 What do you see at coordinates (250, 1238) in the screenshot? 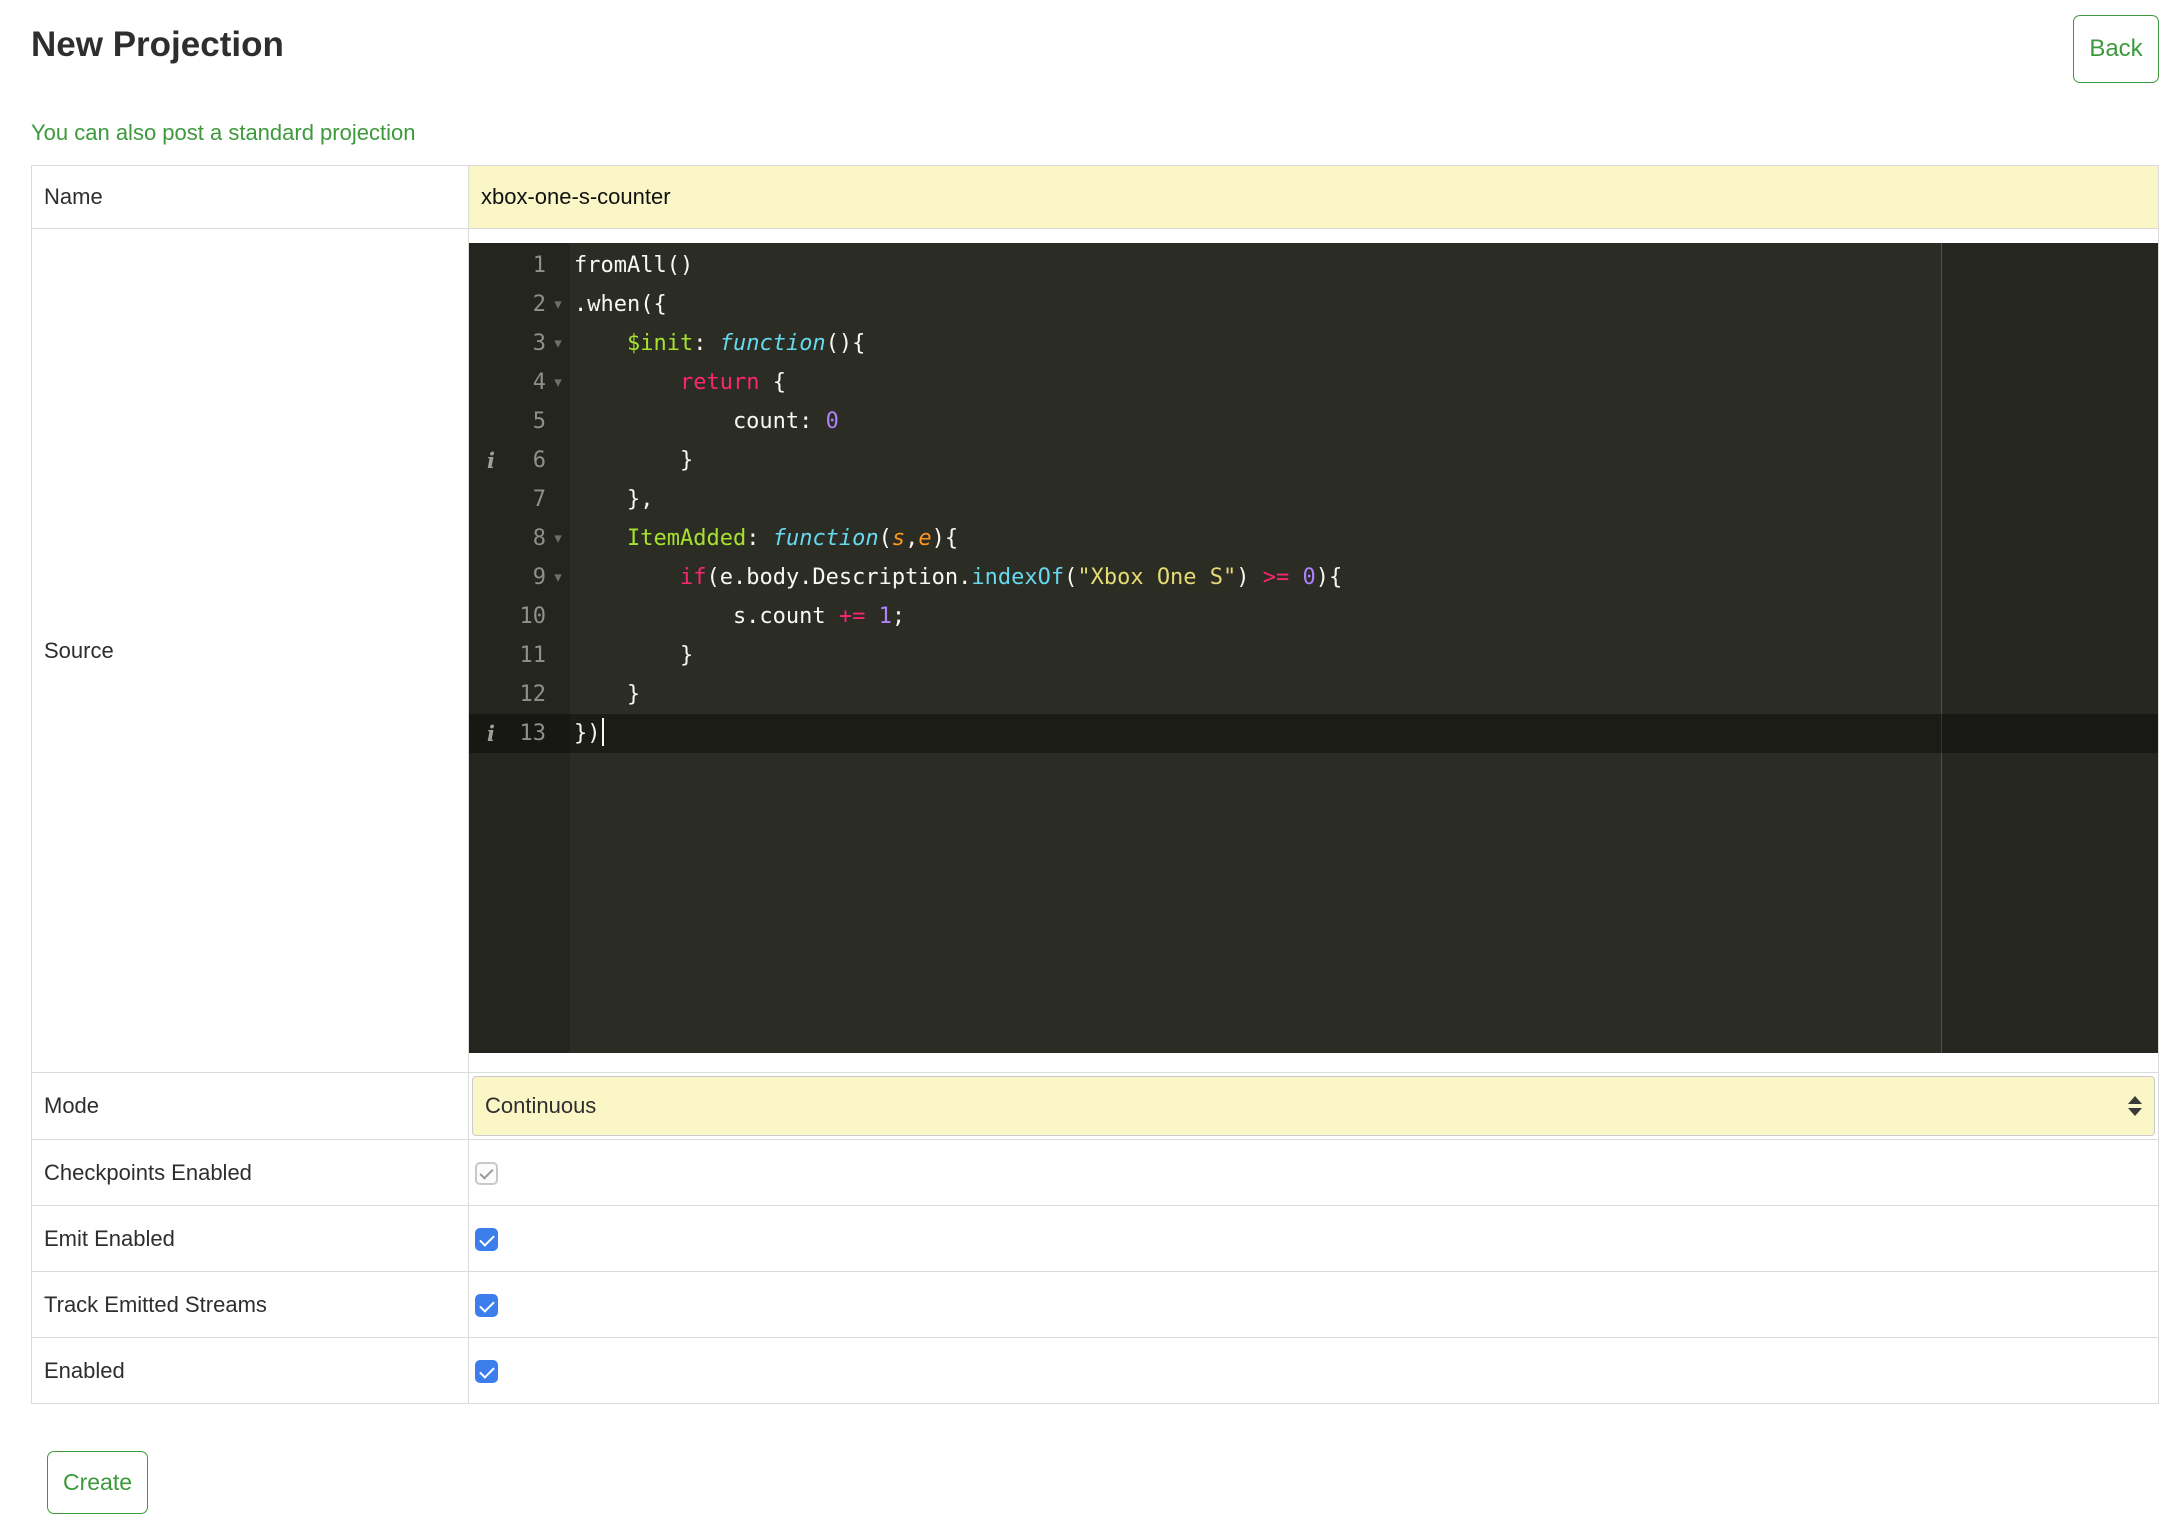
I see `emit-enabled-label: Emit Enabled` at bounding box center [250, 1238].